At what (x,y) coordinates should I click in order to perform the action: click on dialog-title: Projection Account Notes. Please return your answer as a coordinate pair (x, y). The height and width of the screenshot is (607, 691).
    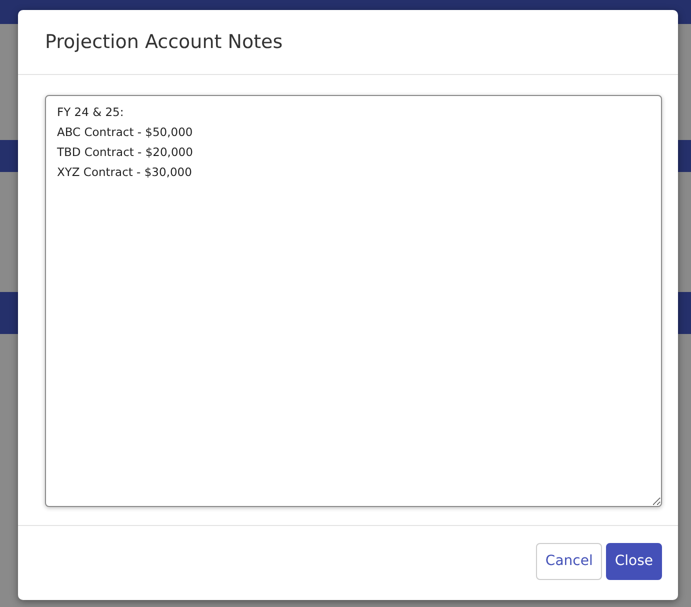
    Looking at the image, I should click on (164, 42).